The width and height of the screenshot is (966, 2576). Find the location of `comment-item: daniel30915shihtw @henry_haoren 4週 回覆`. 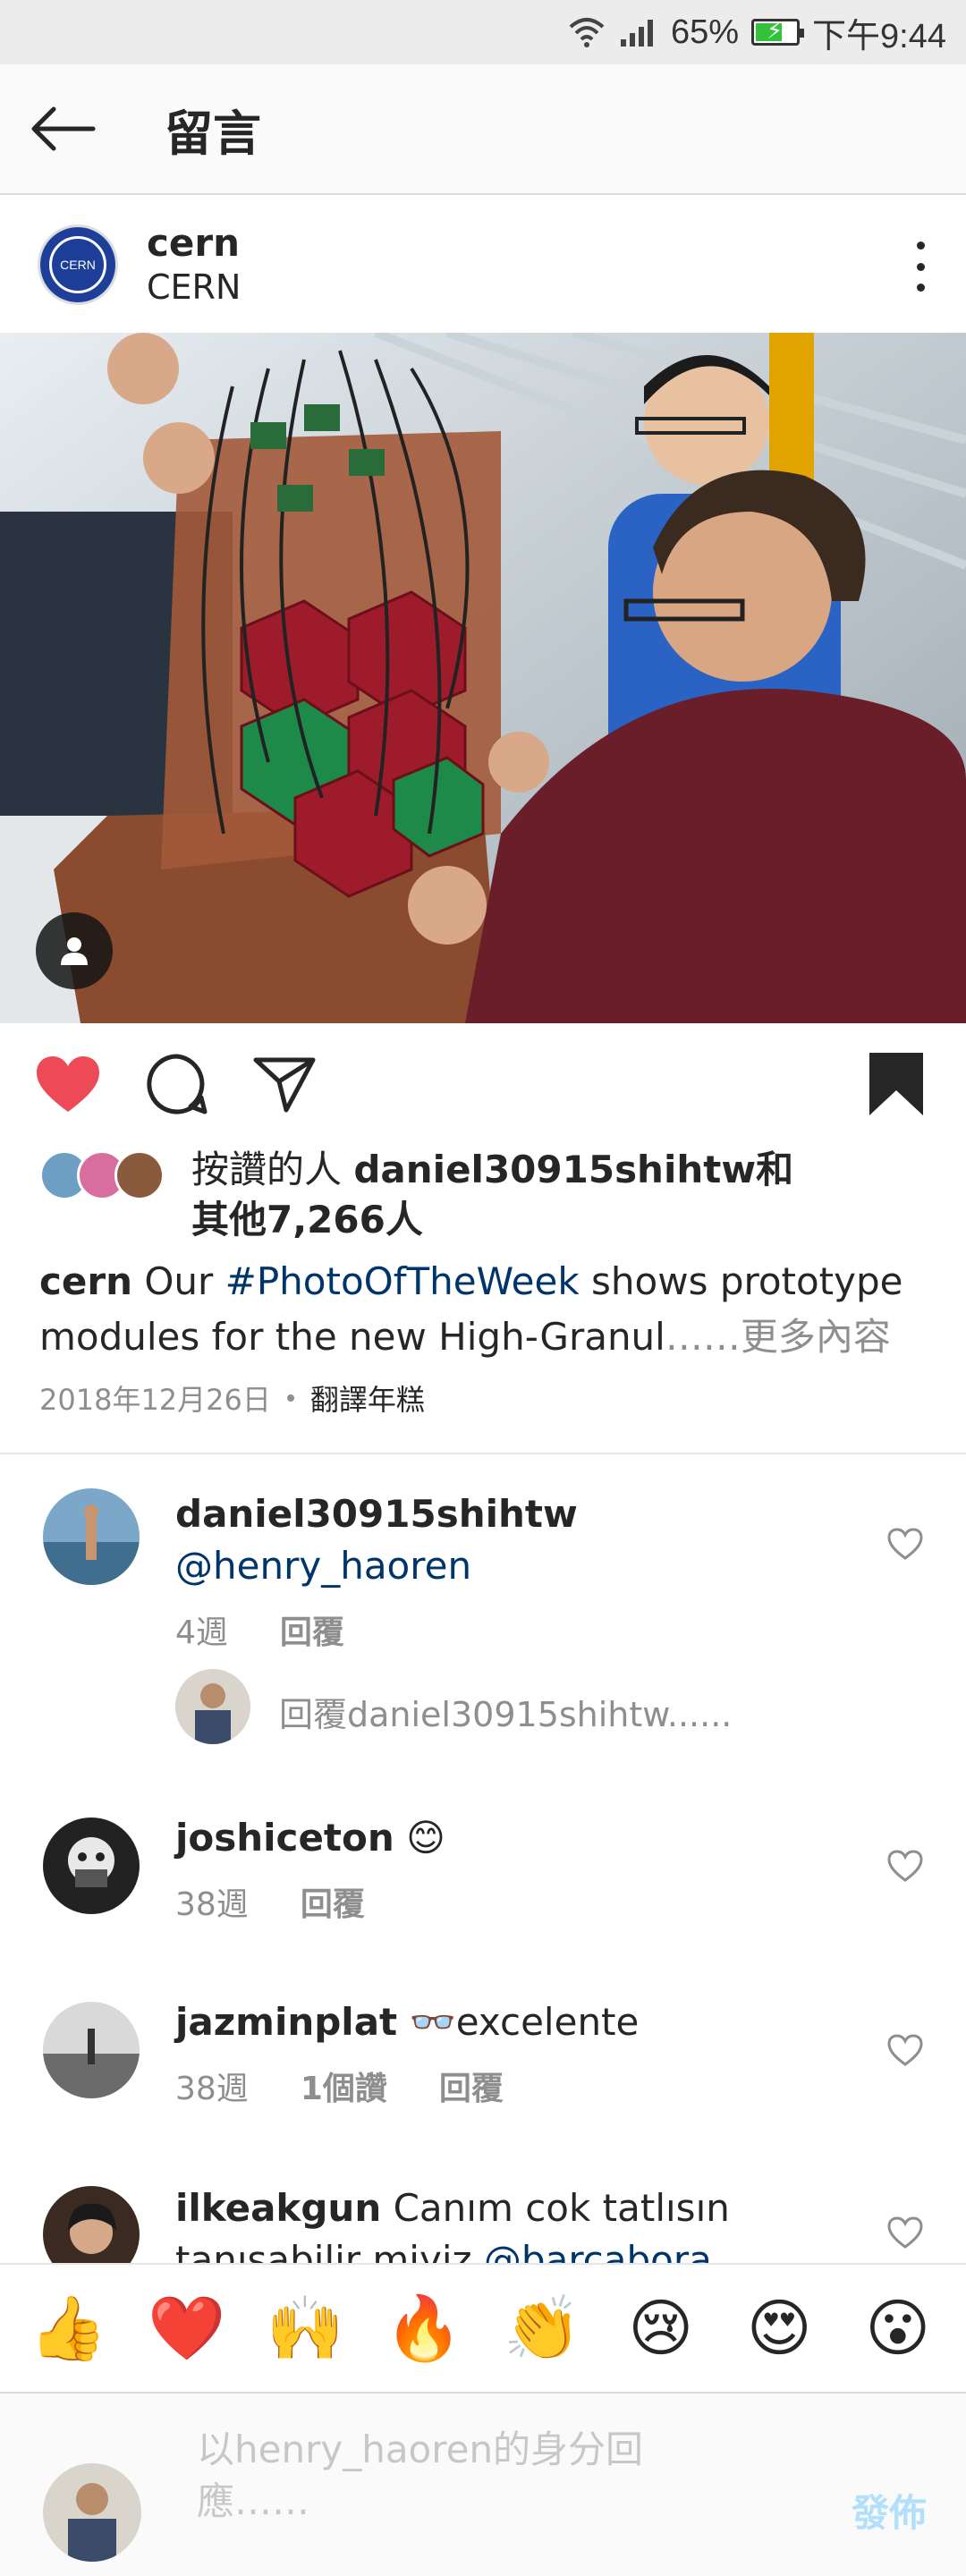

comment-item: daniel30915shihtw @henry_haoren 4週 回覆 is located at coordinates (483, 1569).